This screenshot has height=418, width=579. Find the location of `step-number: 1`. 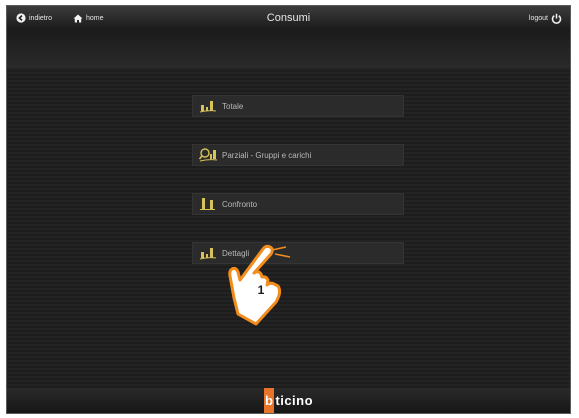

step-number: 1 is located at coordinates (261, 290).